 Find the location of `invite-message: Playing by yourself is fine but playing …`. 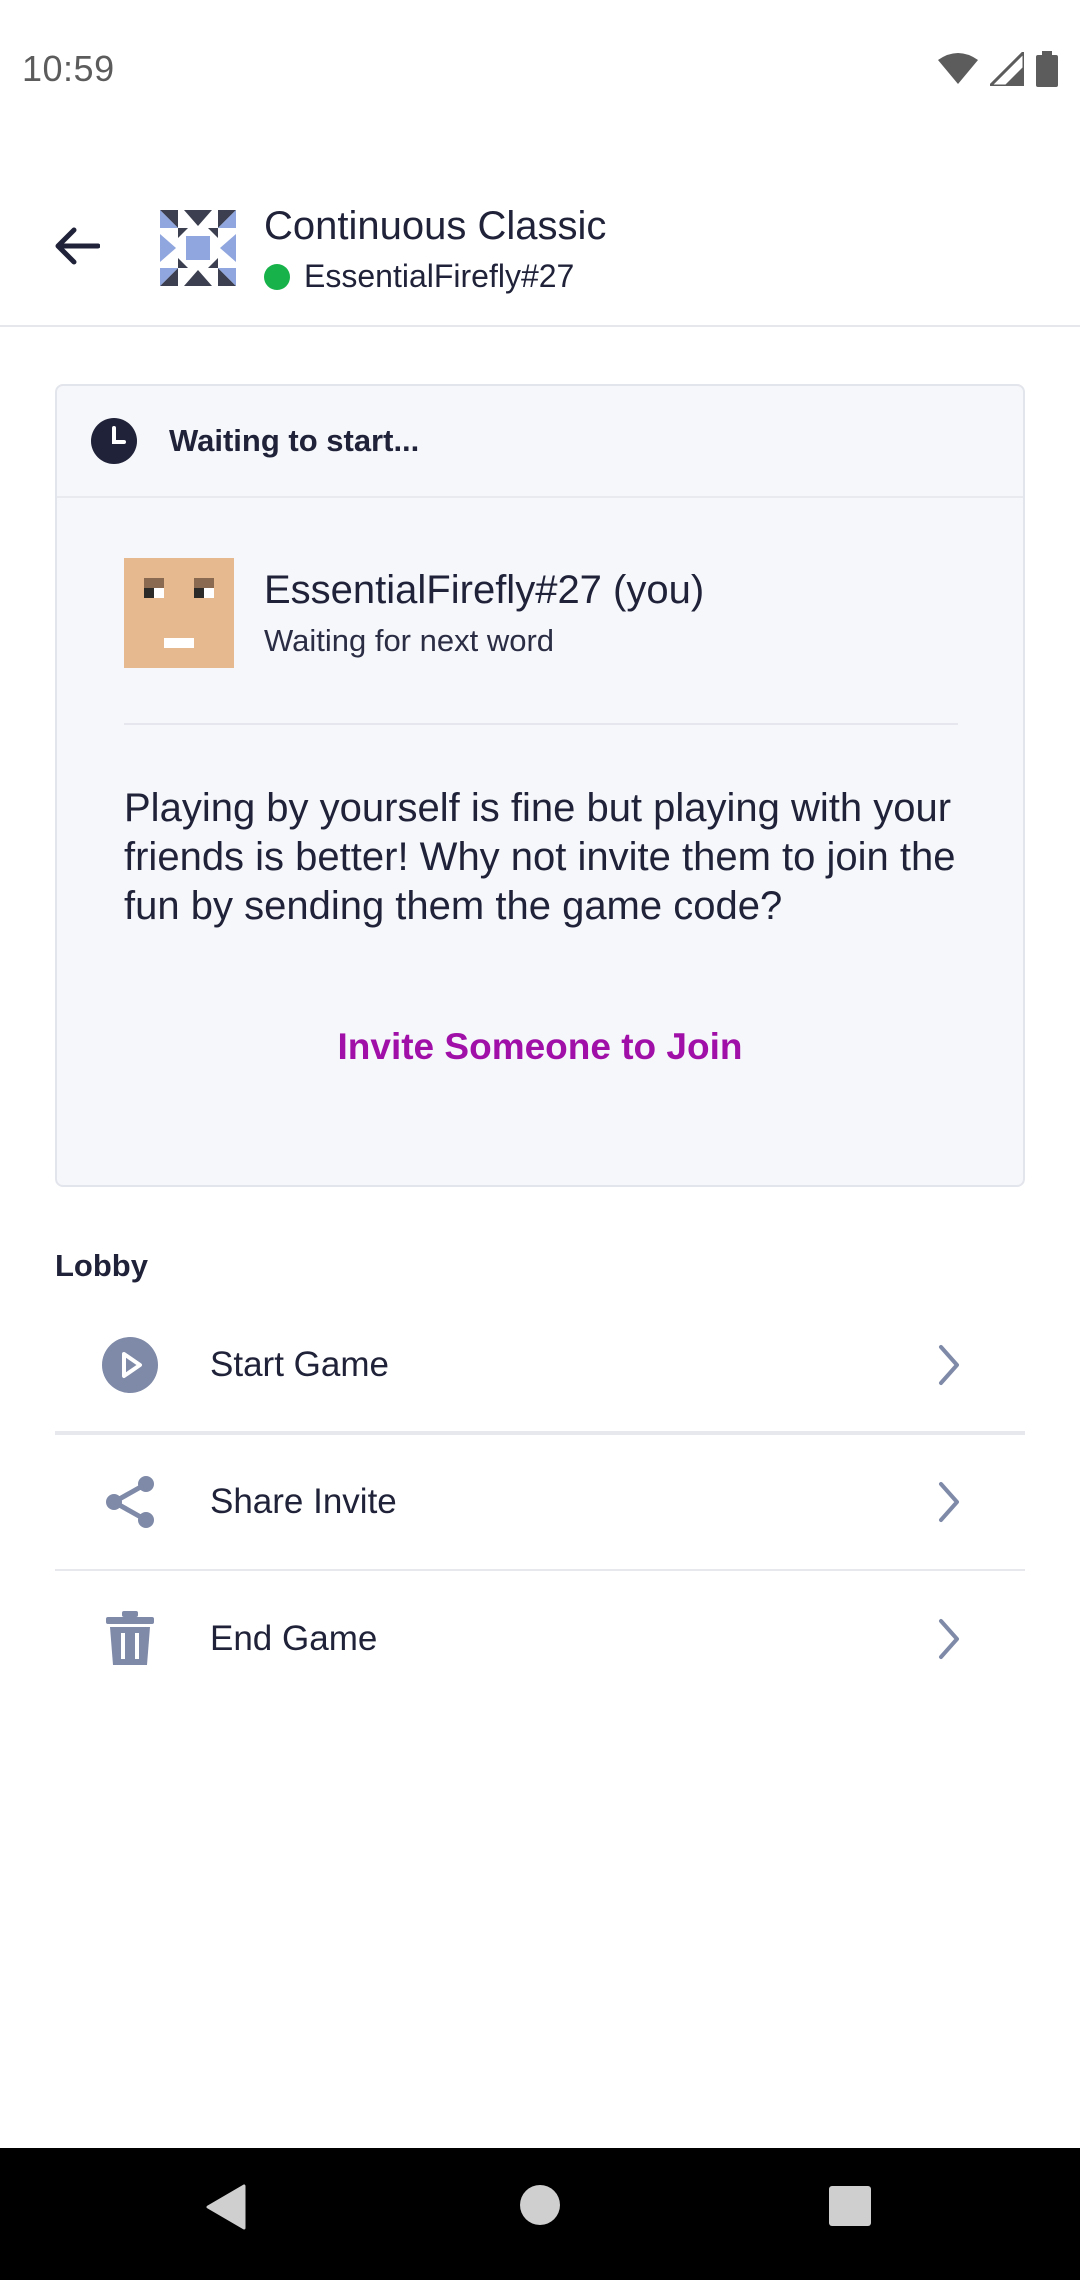

invite-message: Playing by yourself is fine but playing … is located at coordinates (540, 857).